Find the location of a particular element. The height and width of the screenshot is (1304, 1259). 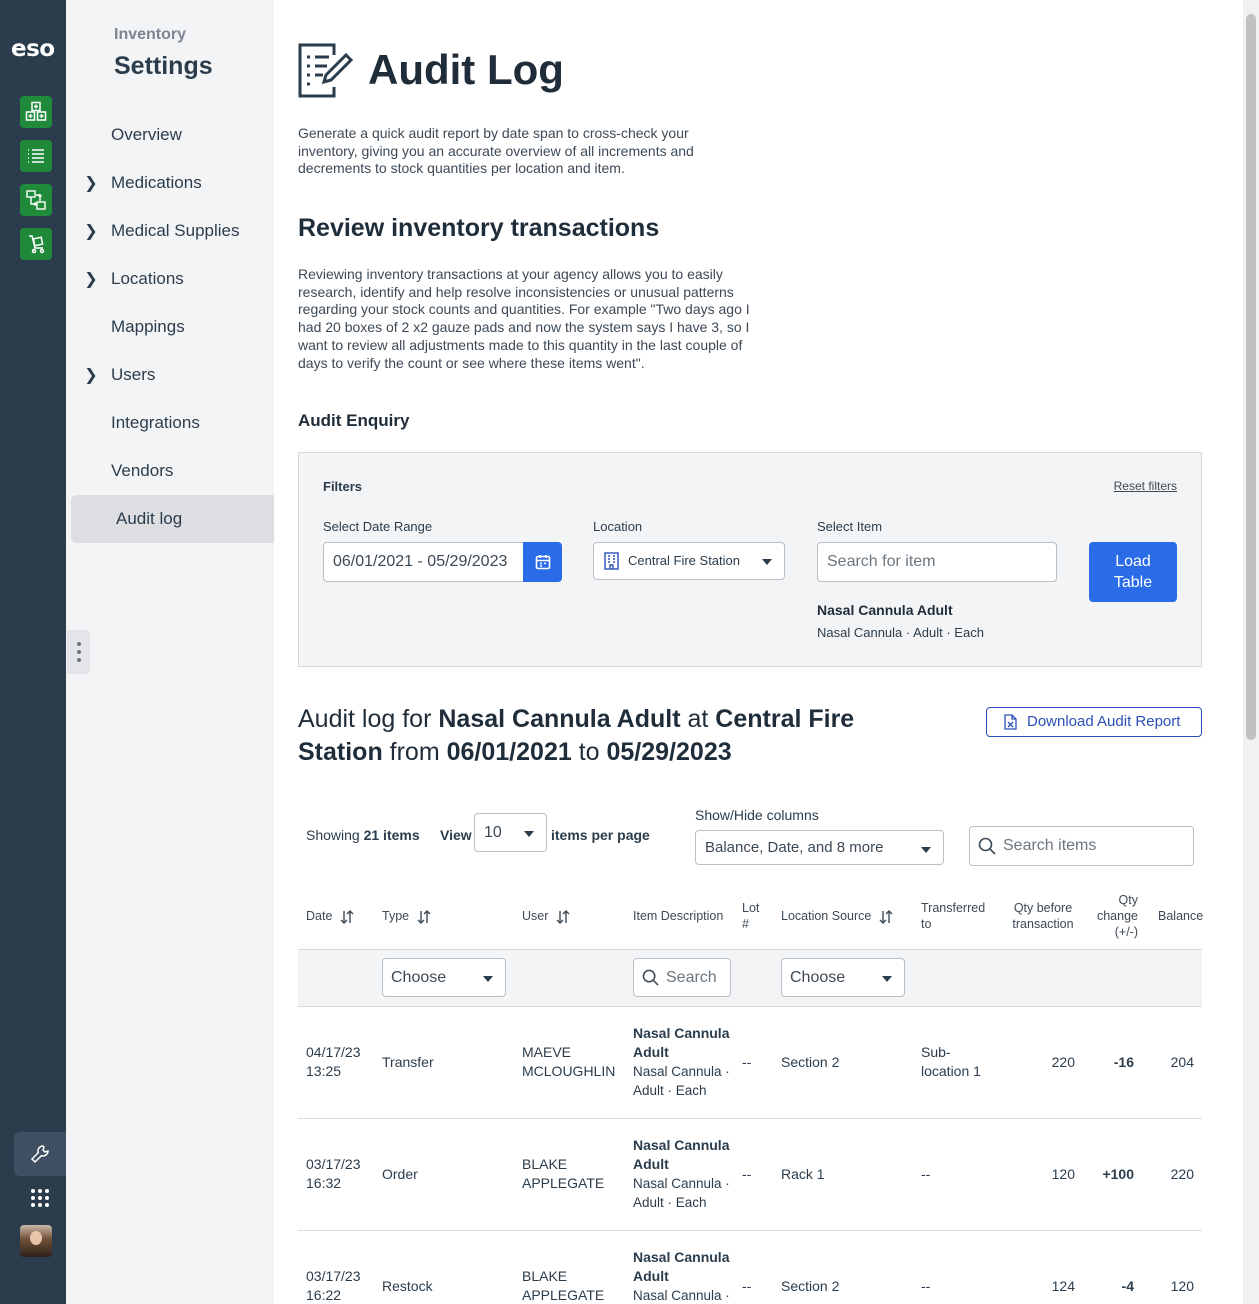

col-balance: Balance is located at coordinates (1176, 917).